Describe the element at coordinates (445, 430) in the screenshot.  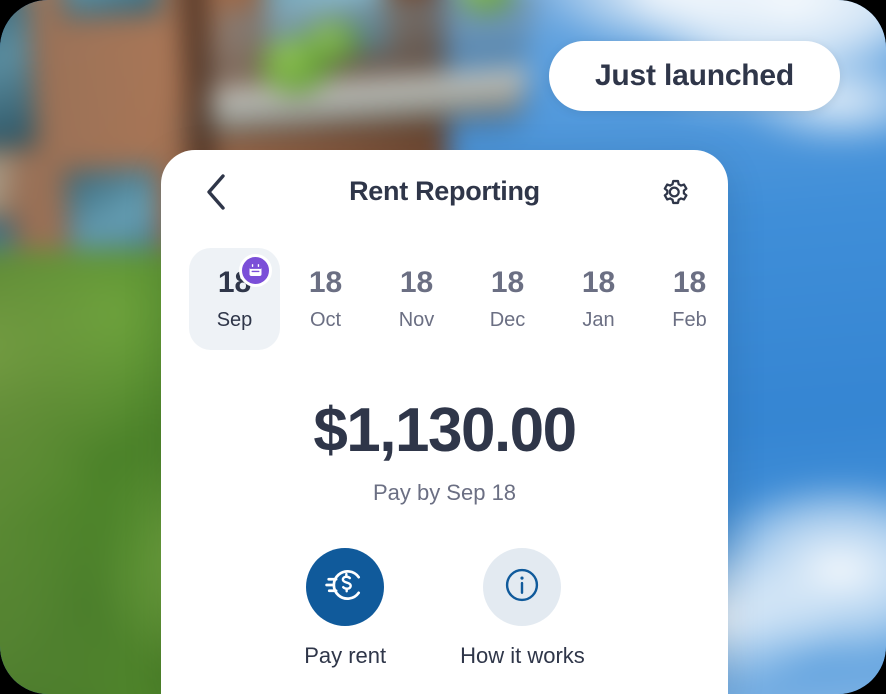
I see `rent-amount: $1,130.00` at that location.